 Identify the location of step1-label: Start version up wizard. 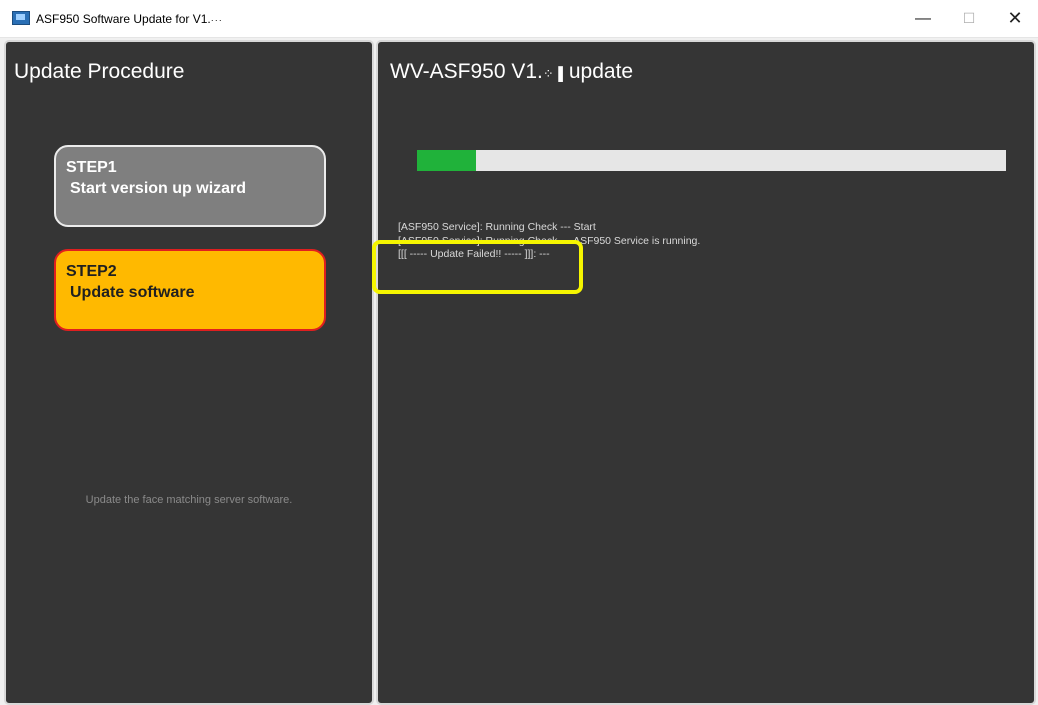
(158, 188).